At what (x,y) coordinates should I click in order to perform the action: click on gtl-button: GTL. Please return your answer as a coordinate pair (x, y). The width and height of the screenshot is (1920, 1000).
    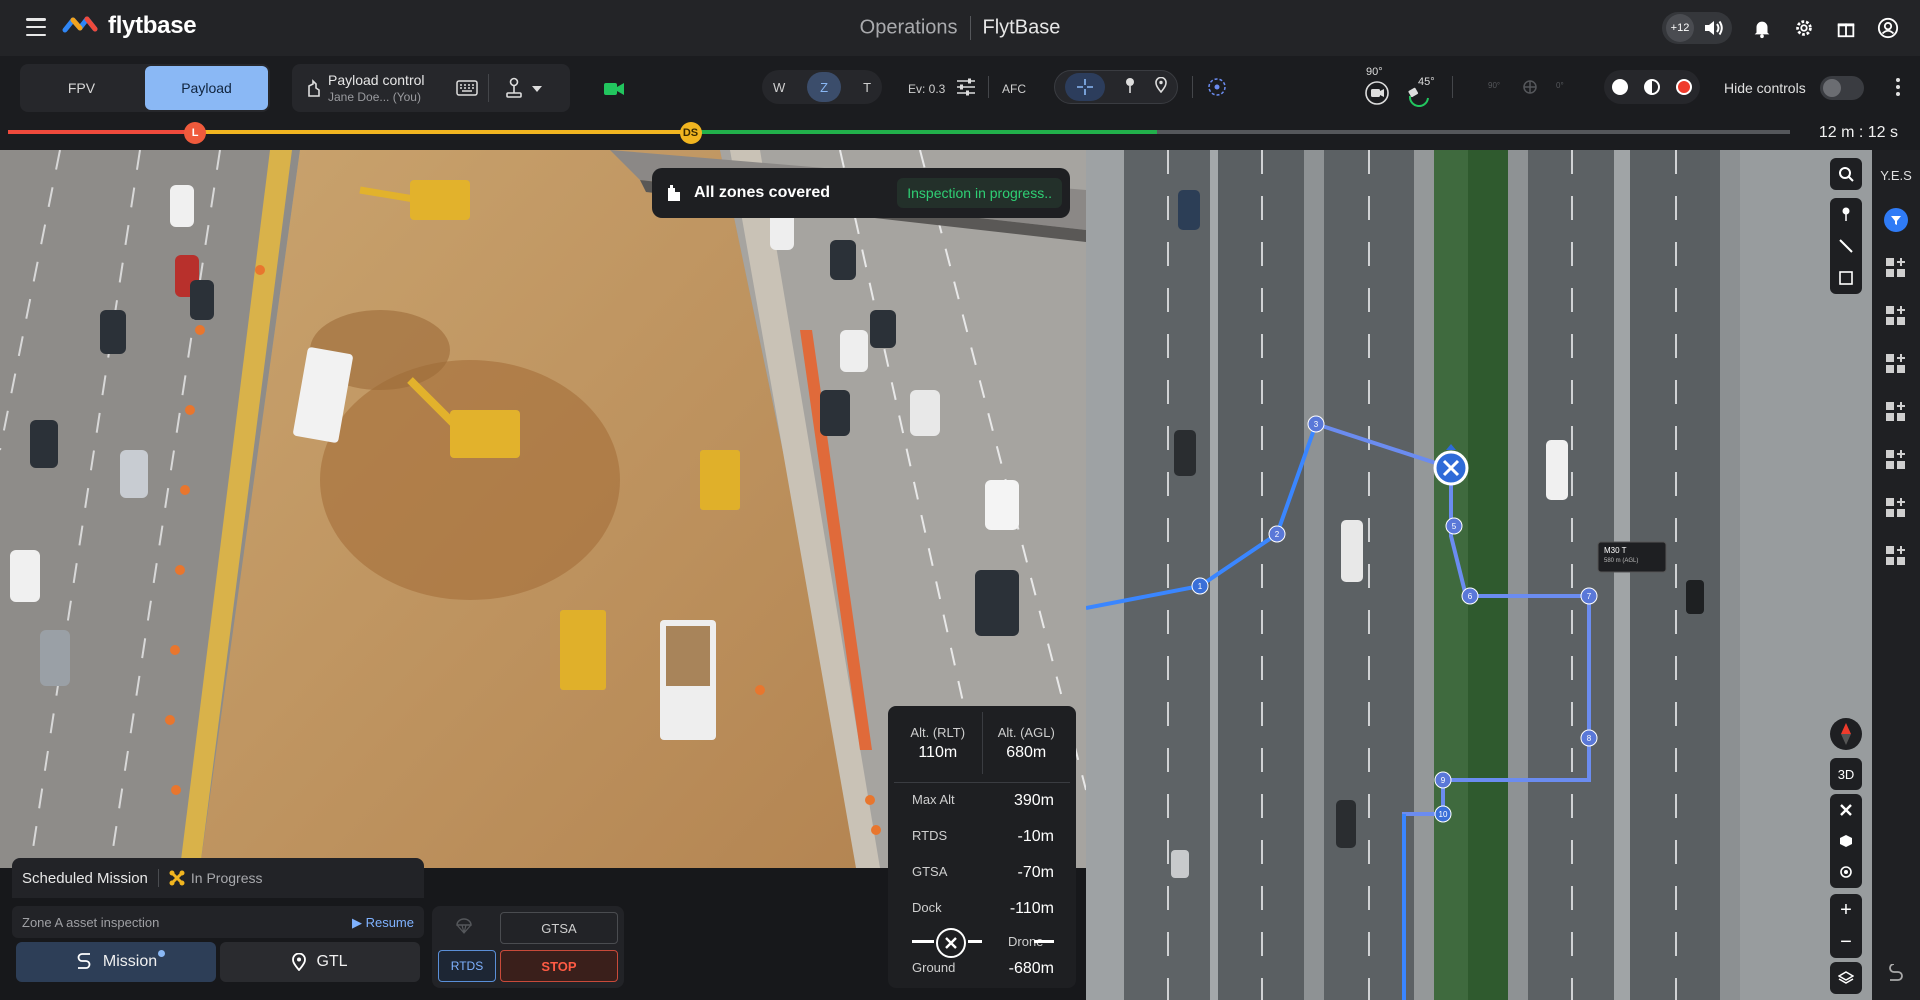
    Looking at the image, I should click on (320, 962).